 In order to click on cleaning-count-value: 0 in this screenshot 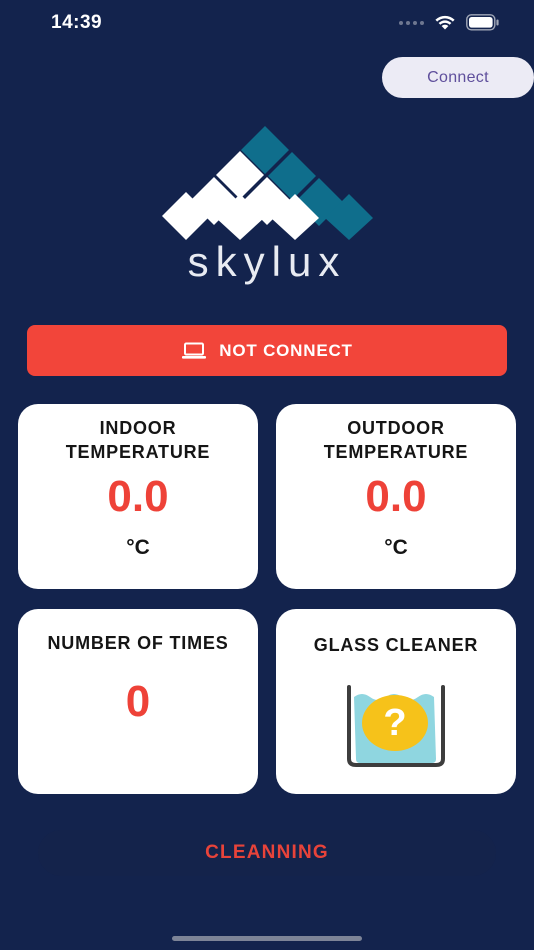, I will do `click(138, 701)`.